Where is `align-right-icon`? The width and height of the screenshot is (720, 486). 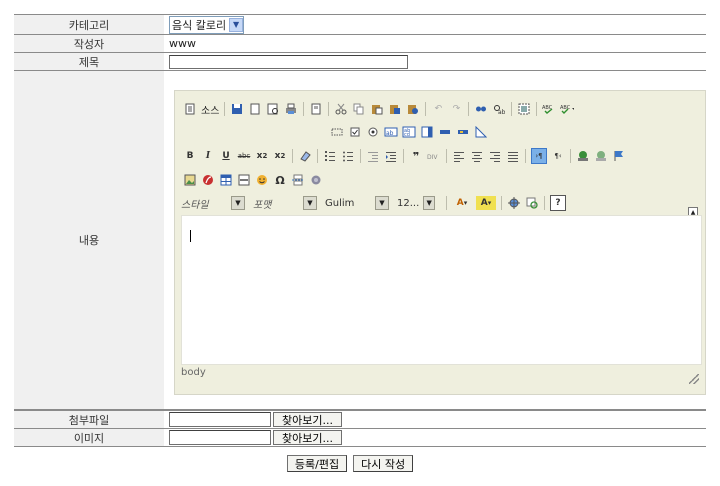 align-right-icon is located at coordinates (495, 156).